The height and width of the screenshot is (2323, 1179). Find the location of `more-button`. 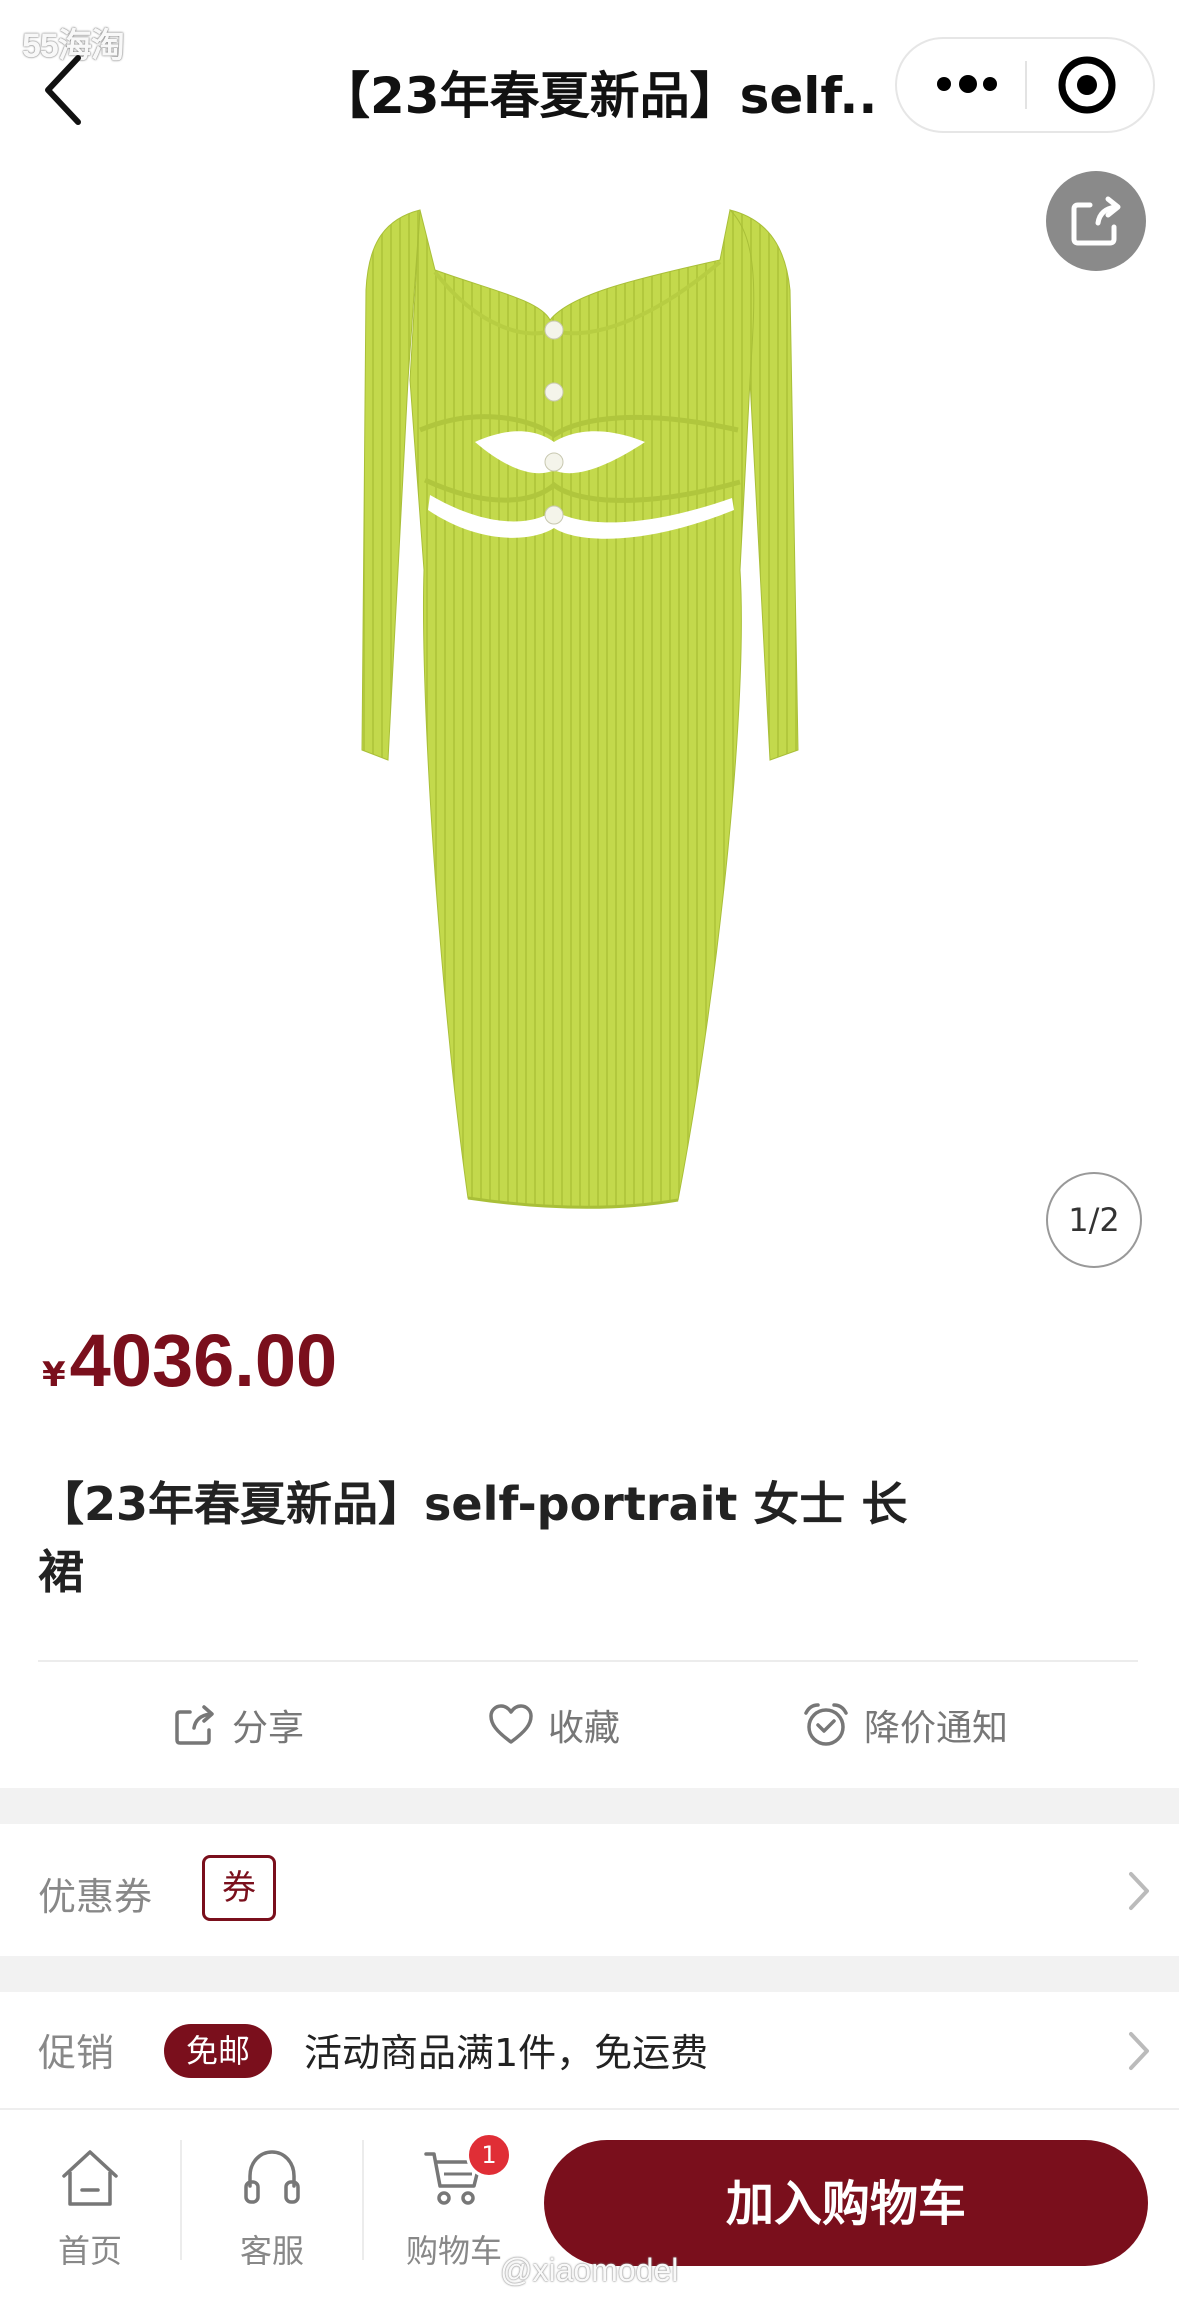

more-button is located at coordinates (961, 85).